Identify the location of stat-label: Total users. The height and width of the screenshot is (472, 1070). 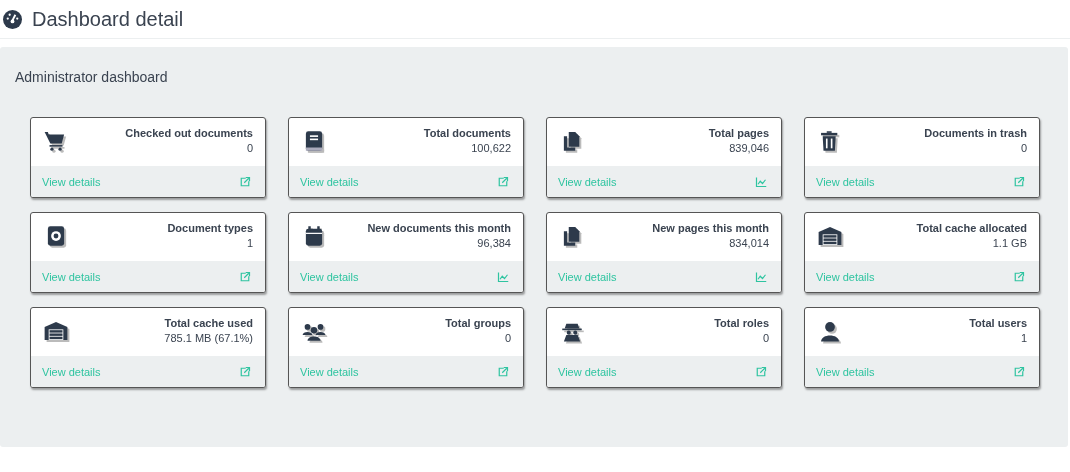
(998, 323).